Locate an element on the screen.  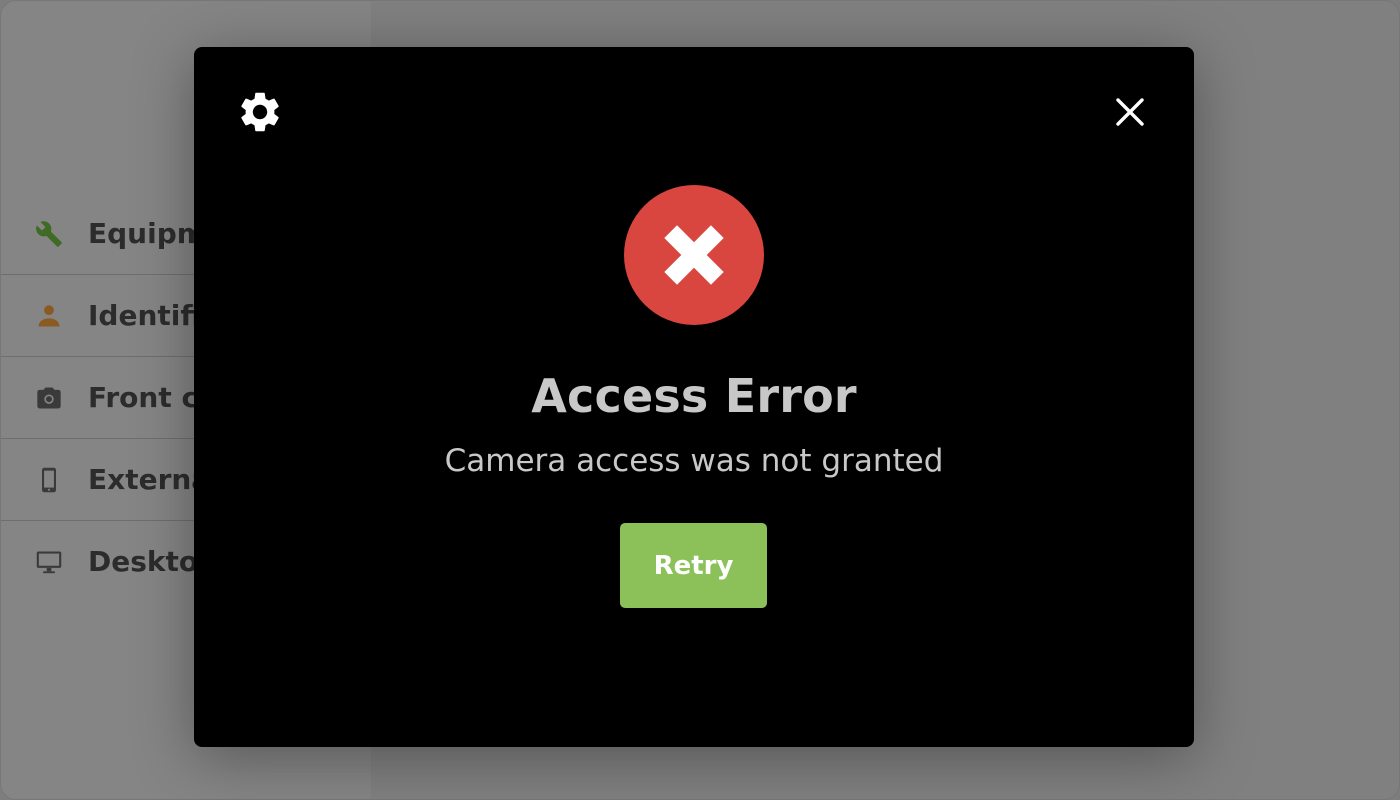
monitor-icon is located at coordinates (49, 562).